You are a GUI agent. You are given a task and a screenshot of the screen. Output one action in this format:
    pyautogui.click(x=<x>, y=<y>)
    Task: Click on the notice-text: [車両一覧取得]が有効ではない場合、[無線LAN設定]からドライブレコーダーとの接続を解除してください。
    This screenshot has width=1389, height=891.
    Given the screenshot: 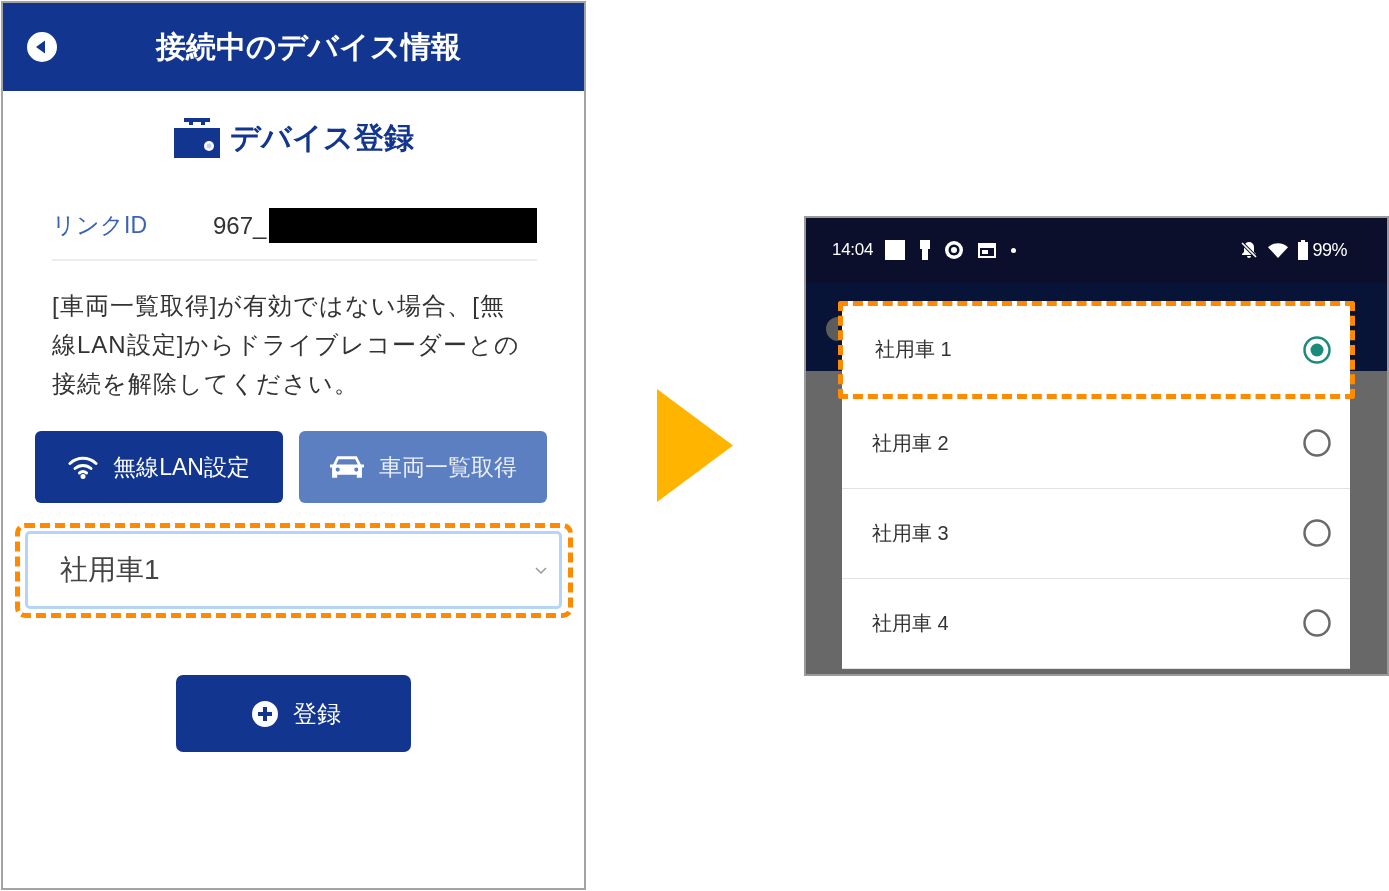 What is the action you would take?
    pyautogui.click(x=287, y=345)
    